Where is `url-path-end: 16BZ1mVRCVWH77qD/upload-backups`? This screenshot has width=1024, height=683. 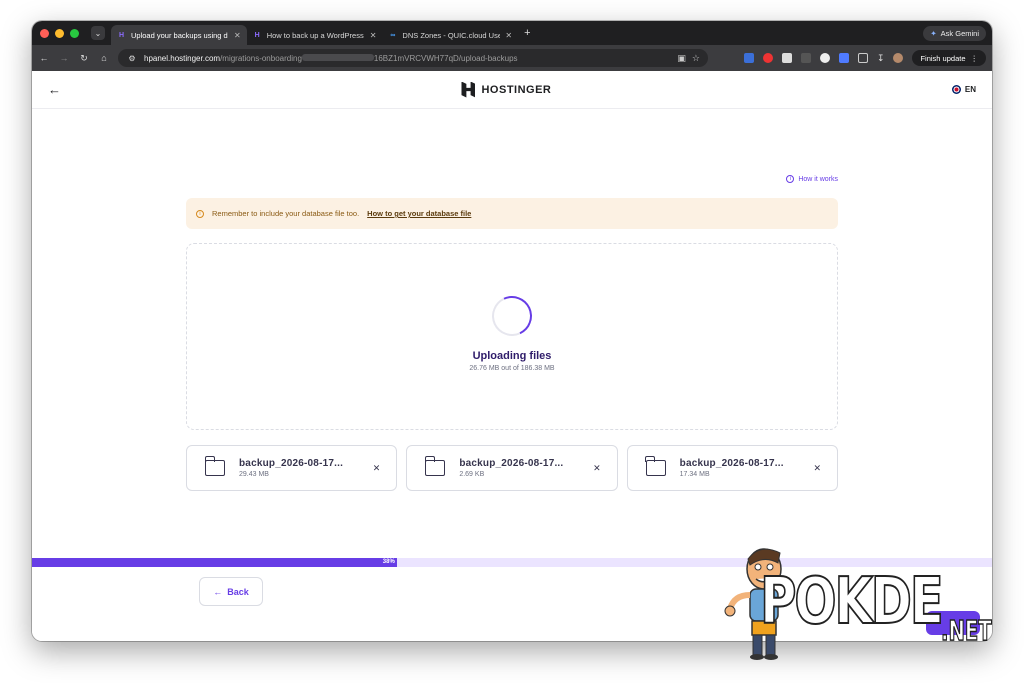 url-path-end: 16BZ1mVRCVWH77qD/upload-backups is located at coordinates (445, 58).